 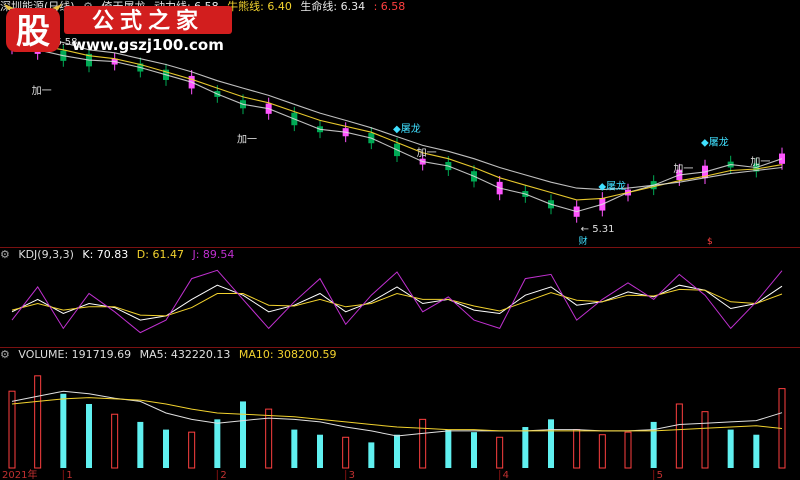 I want to click on volume-ma10-line, so click(x=397, y=414).